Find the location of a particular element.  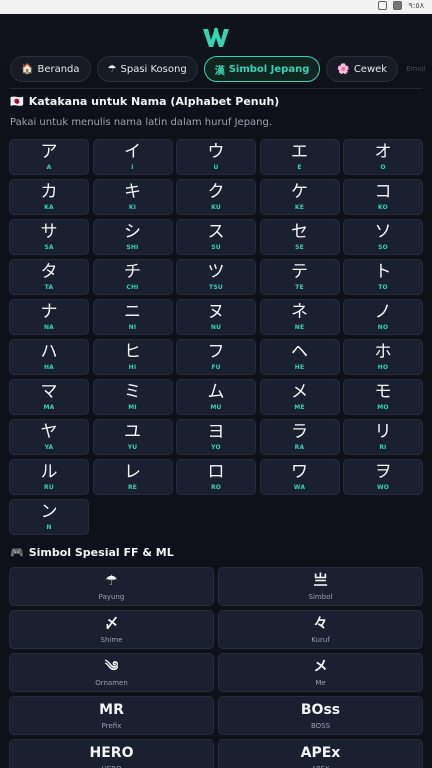

katakana-button: ユ YU is located at coordinates (132, 437).